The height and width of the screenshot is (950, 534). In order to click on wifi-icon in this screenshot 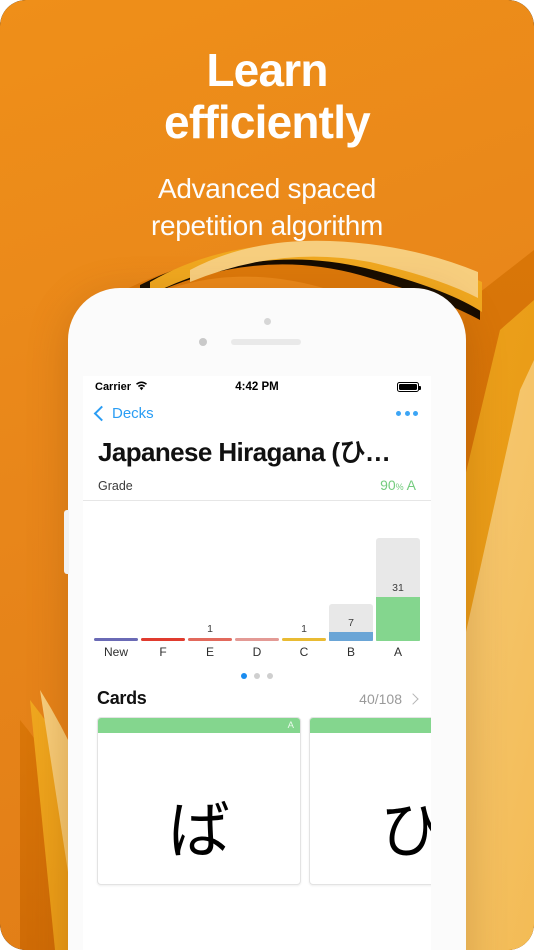, I will do `click(141, 387)`.